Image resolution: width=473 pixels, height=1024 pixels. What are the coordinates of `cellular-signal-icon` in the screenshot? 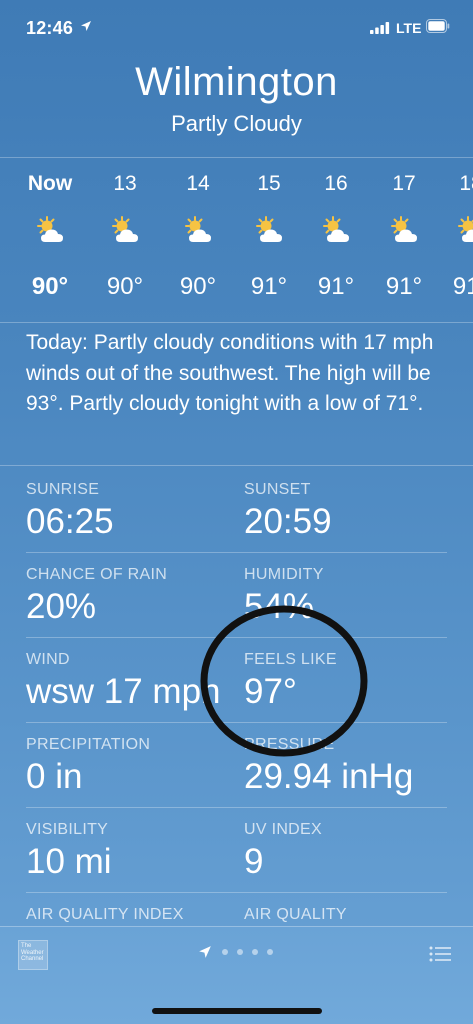 It's located at (380, 28).